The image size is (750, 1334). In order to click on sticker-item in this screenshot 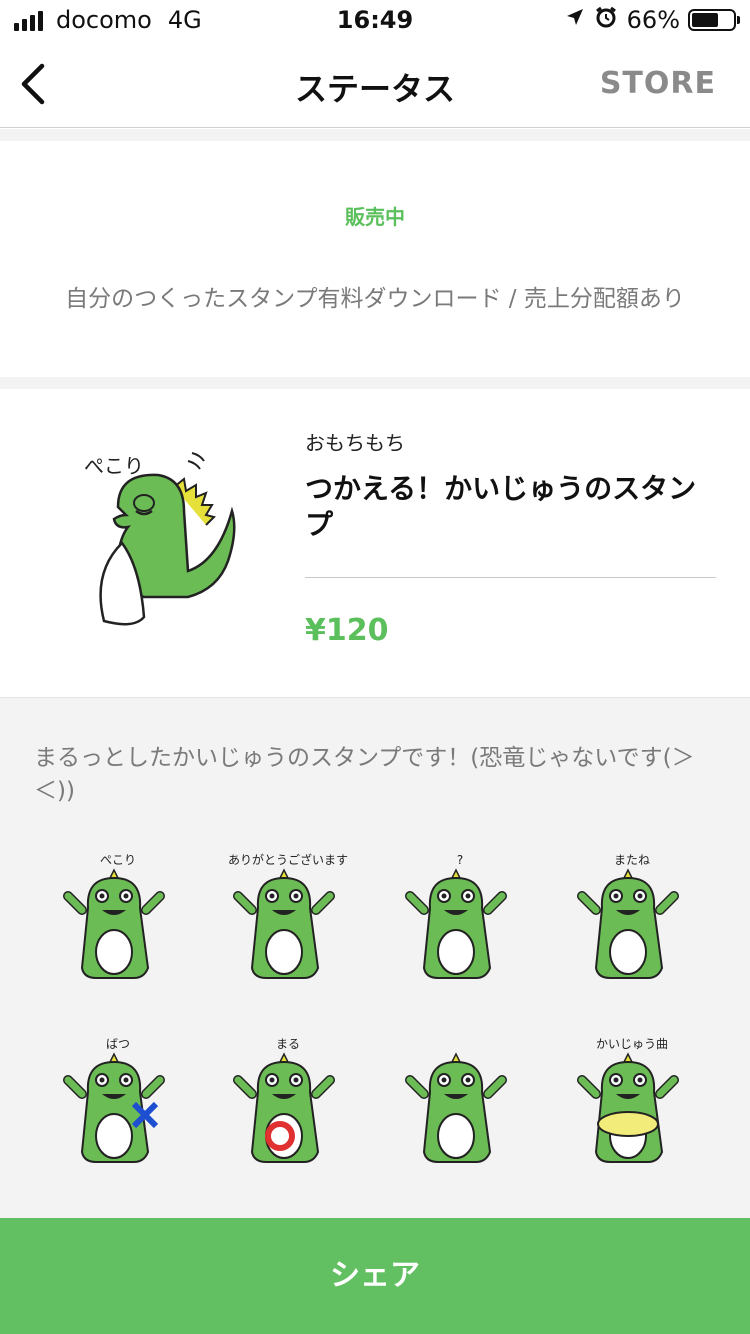, I will do `click(455, 1102)`.